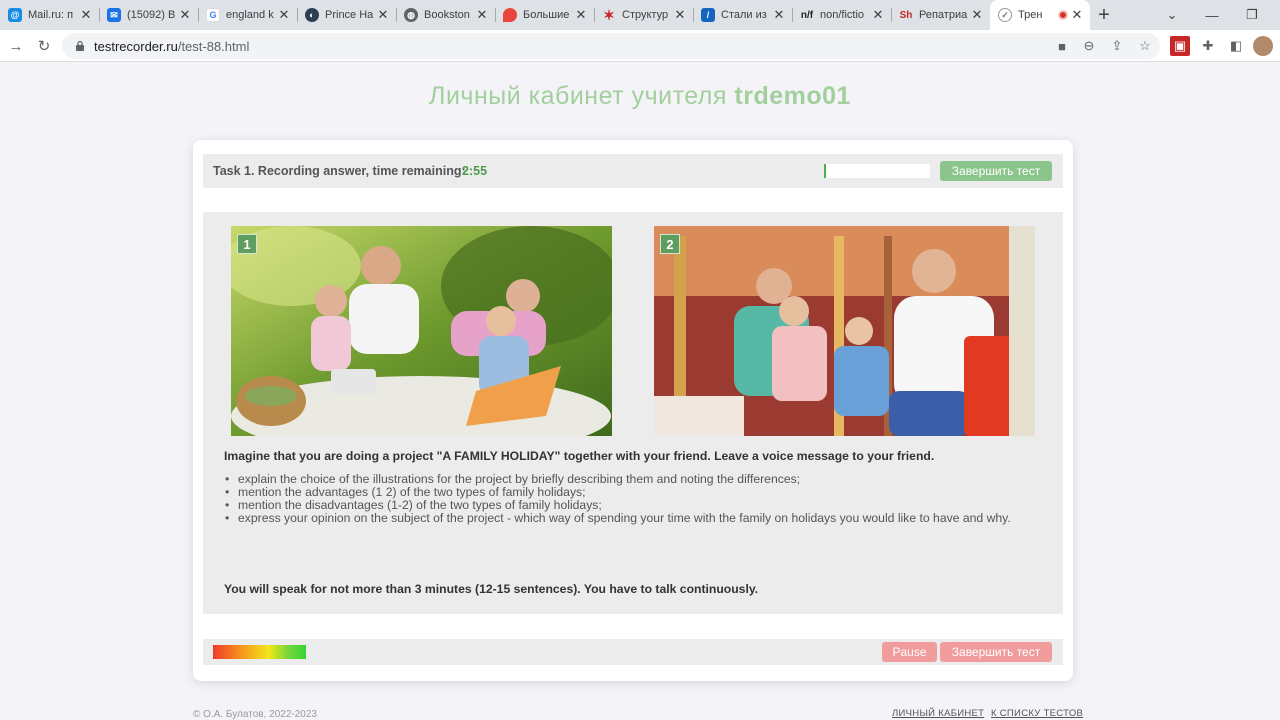  I want to click on testrecorder-icon: ✓, so click(1005, 15).